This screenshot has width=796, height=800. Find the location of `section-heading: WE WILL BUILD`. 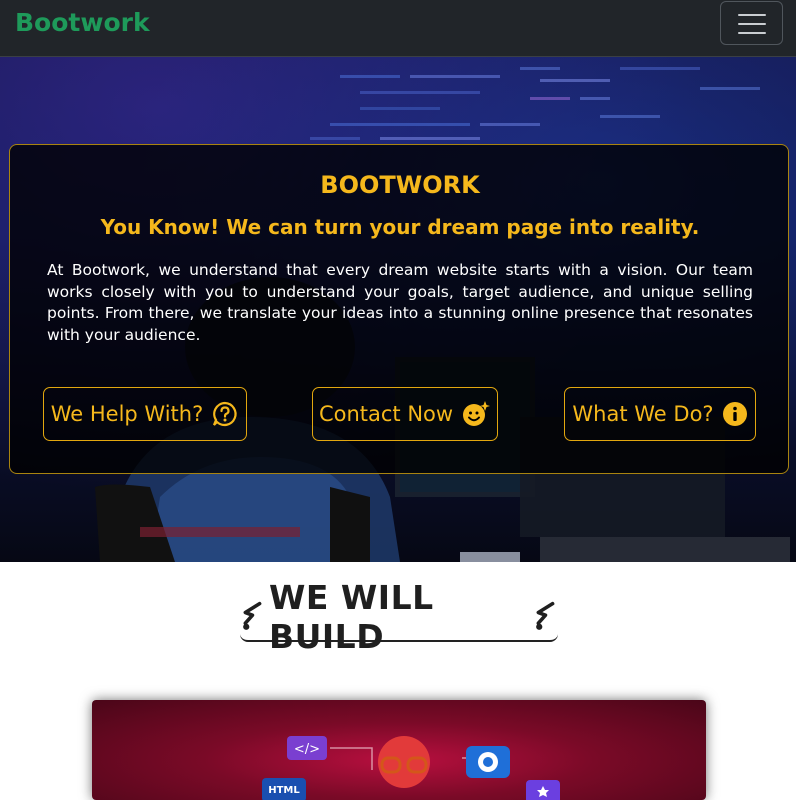

section-heading: WE WILL BUILD is located at coordinates (399, 617).